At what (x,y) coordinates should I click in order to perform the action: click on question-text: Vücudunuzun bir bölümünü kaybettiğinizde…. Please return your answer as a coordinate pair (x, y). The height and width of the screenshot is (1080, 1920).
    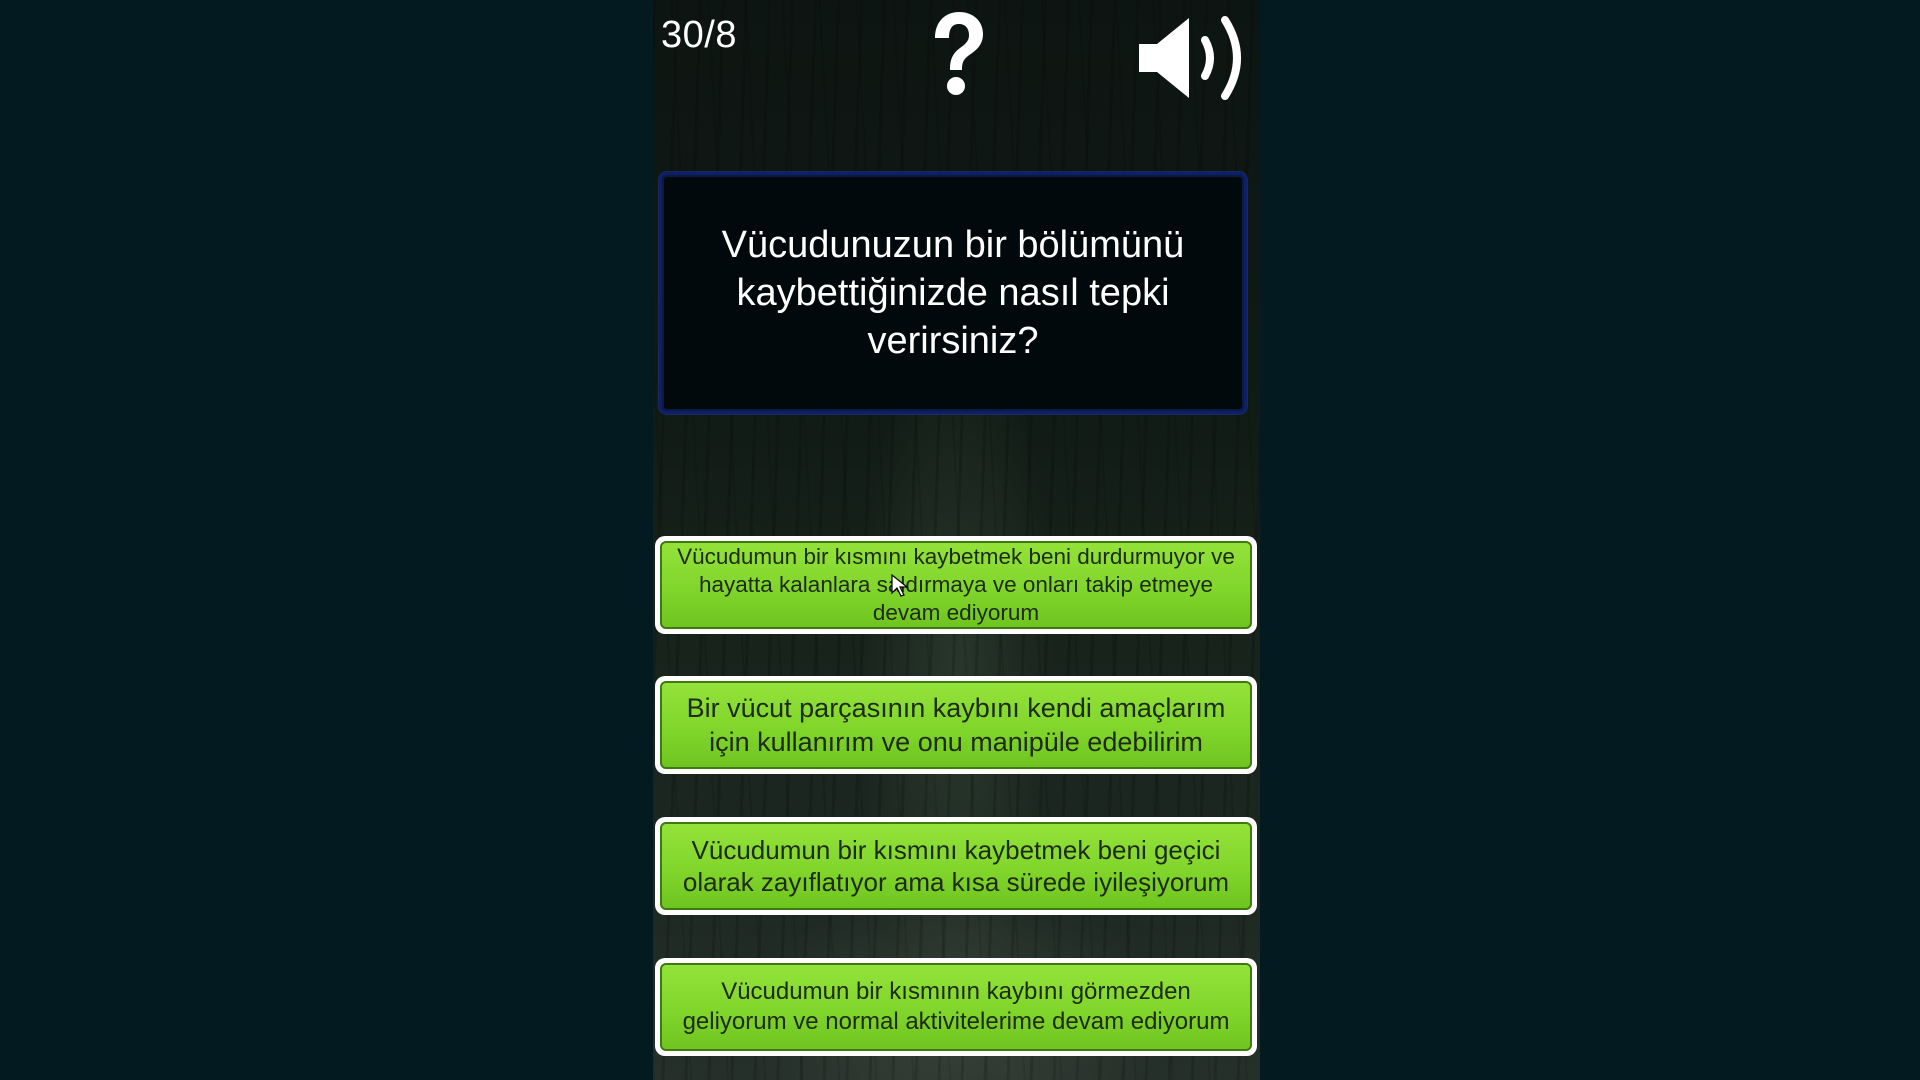
    Looking at the image, I should click on (953, 293).